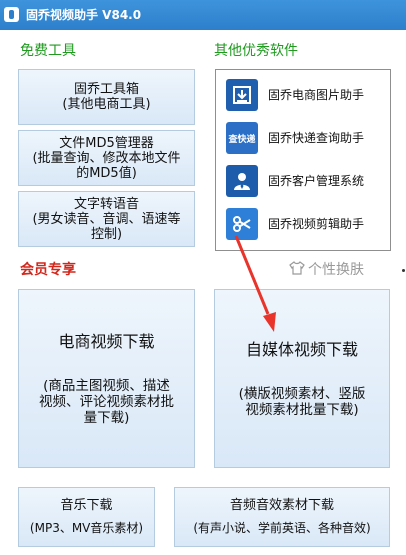 The height and width of the screenshot is (555, 406). I want to click on software-item-video-editor: 固乔视频剪辑助手, so click(306, 224).